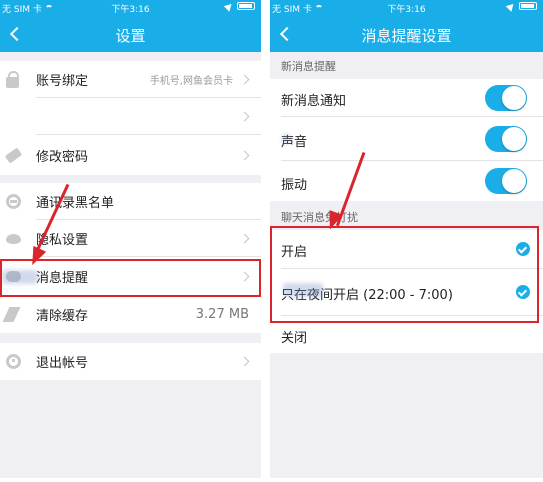  I want to click on row-vibration: 振动, so click(406, 181).